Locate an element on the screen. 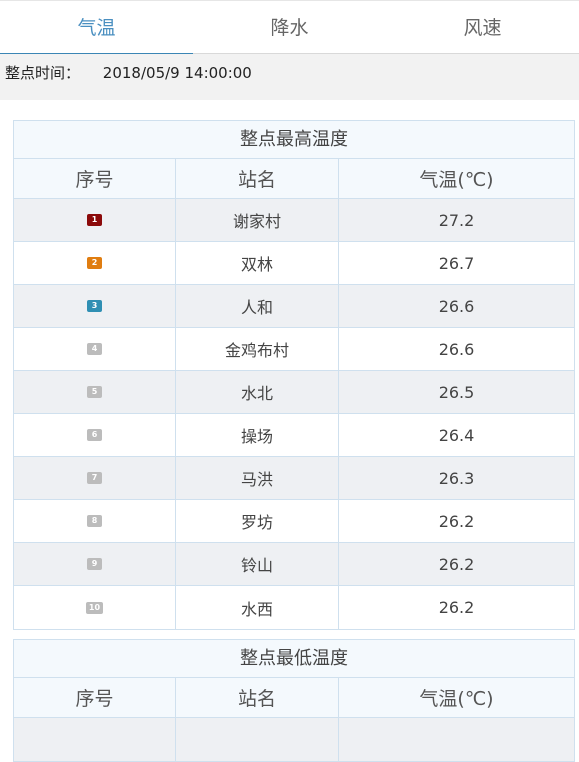  table-row: 9 铃山 26.2 is located at coordinates (294, 564).